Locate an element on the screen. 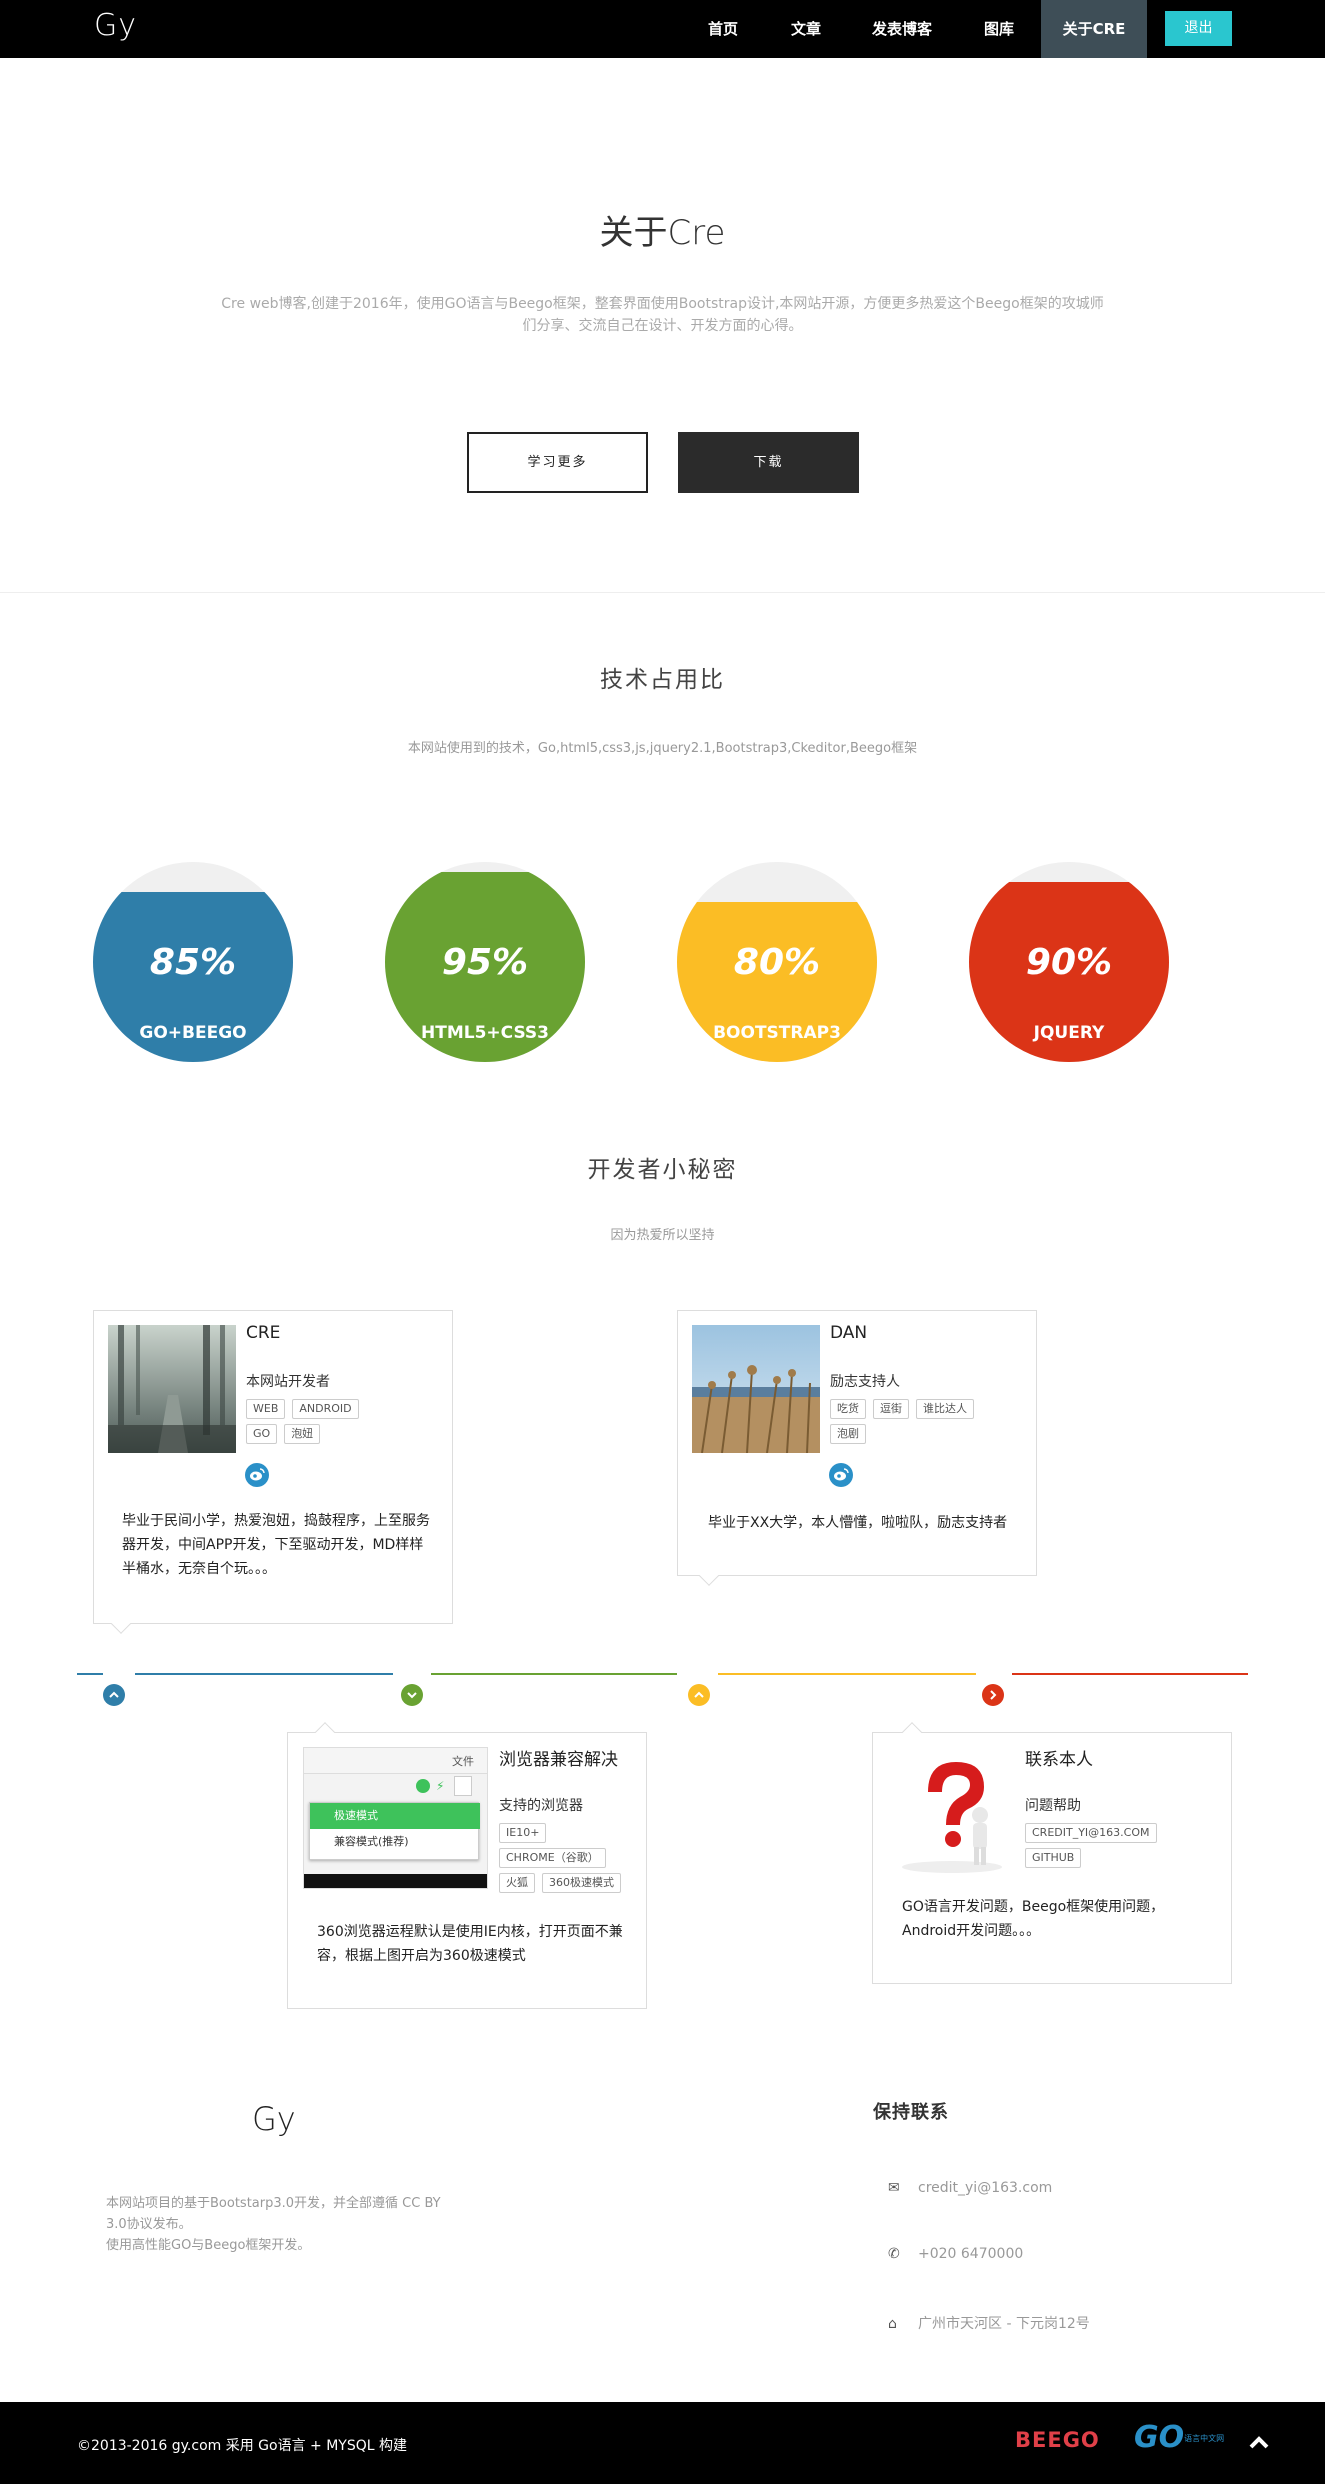 The width and height of the screenshot is (1325, 2484). lightning-icon: ⚡ is located at coordinates (440, 1786).